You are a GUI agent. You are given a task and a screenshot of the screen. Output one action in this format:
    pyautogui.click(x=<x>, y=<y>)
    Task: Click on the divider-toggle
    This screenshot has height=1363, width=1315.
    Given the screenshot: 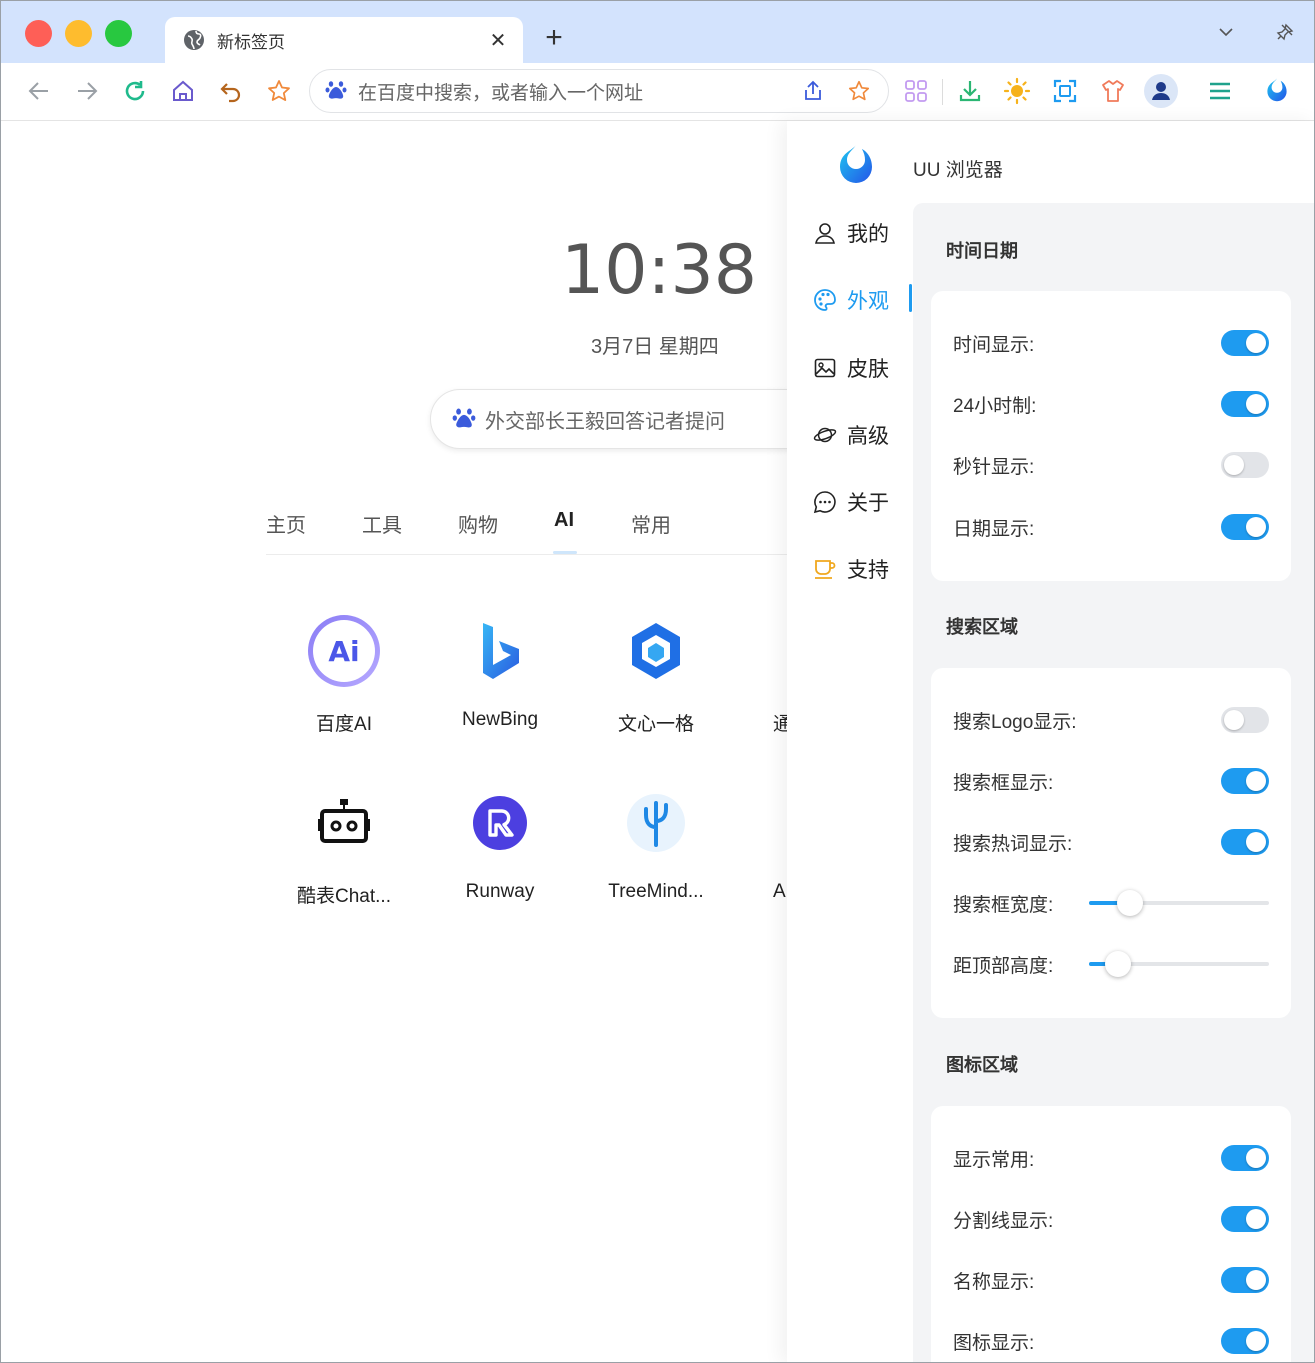 What is the action you would take?
    pyautogui.click(x=1245, y=1219)
    